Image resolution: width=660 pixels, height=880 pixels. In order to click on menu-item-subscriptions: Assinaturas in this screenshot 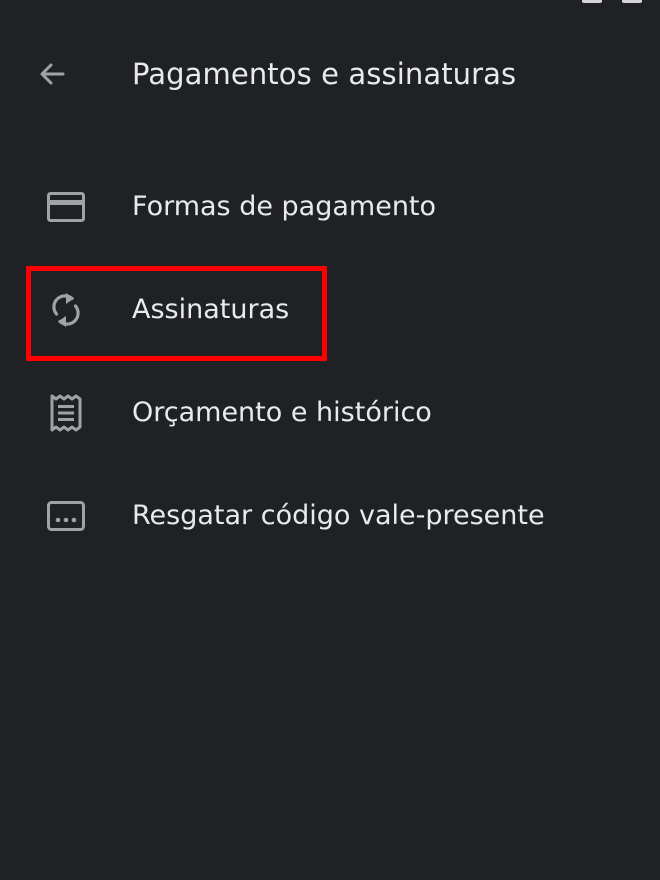, I will do `click(330, 309)`.